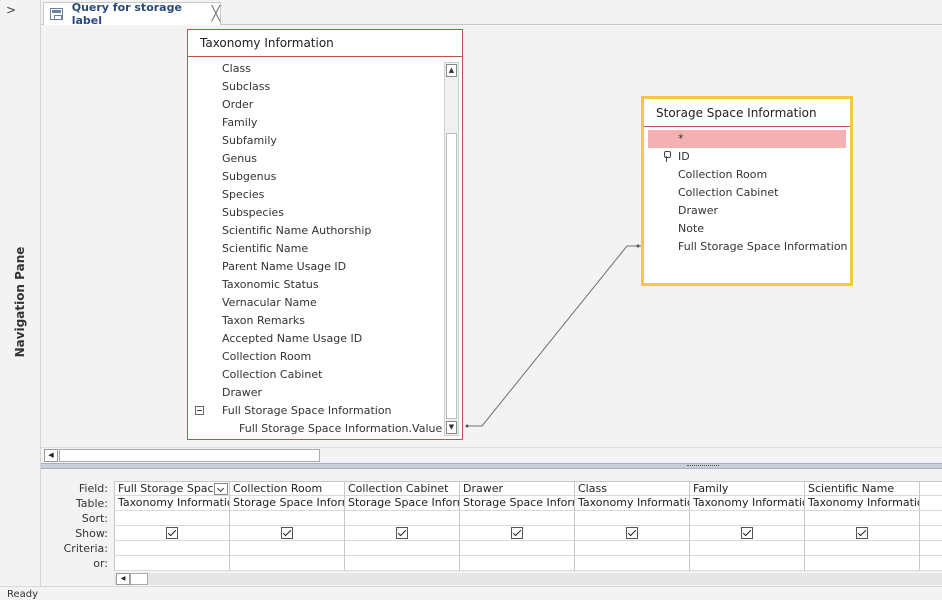 The height and width of the screenshot is (600, 942). Describe the element at coordinates (325, 43) in the screenshot. I see `table-title: Taxonomy Information` at that location.